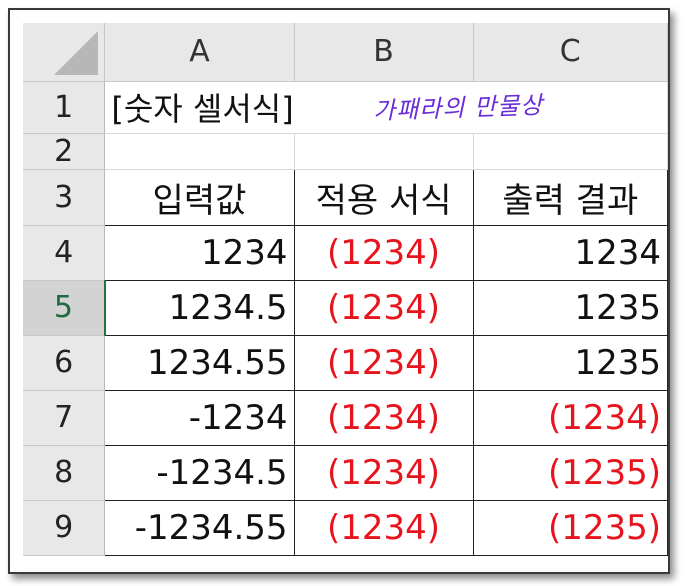 The image size is (686, 586). What do you see at coordinates (64, 363) in the screenshot?
I see `row-header-6: 6` at bounding box center [64, 363].